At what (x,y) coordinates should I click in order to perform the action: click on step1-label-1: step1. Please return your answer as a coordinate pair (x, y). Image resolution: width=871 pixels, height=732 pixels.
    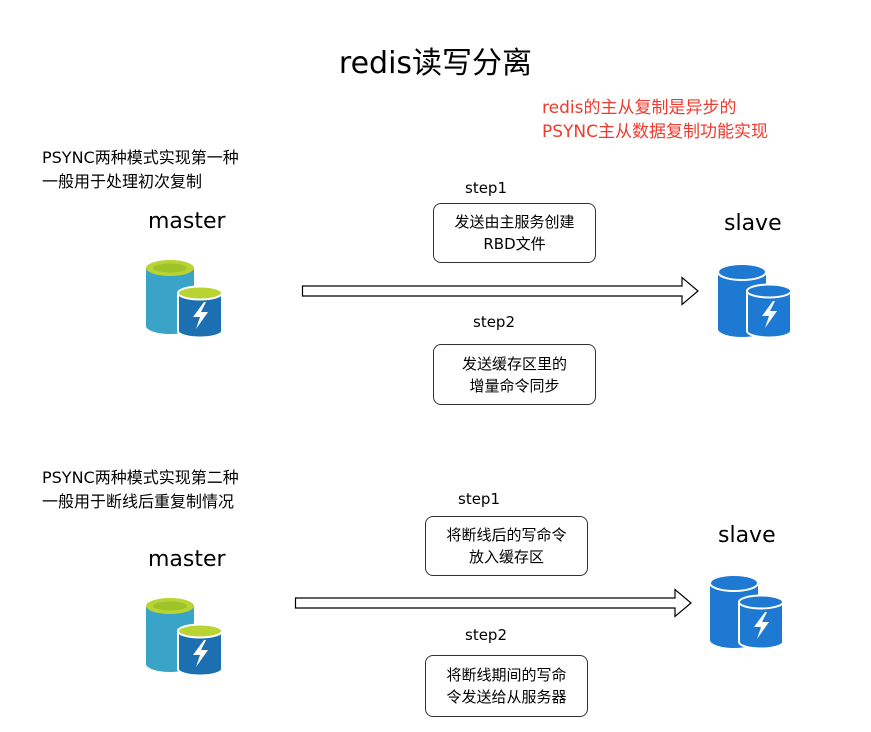
    Looking at the image, I should click on (486, 188).